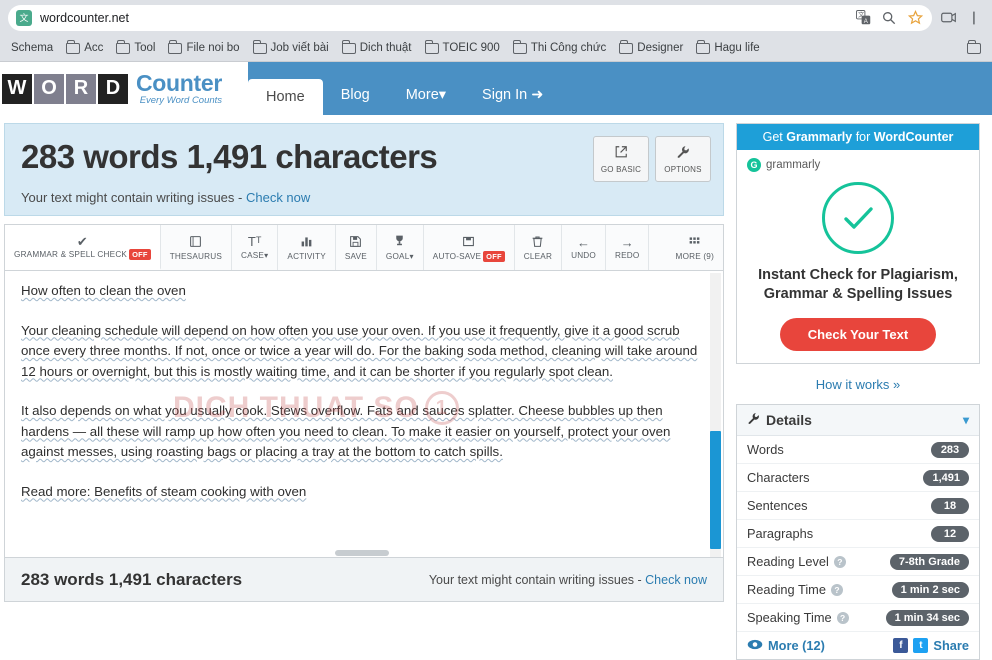 Image resolution: width=992 pixels, height=660 pixels. Describe the element at coordinates (660, 48) in the screenshot. I see `bookmark-label: Designer` at that location.